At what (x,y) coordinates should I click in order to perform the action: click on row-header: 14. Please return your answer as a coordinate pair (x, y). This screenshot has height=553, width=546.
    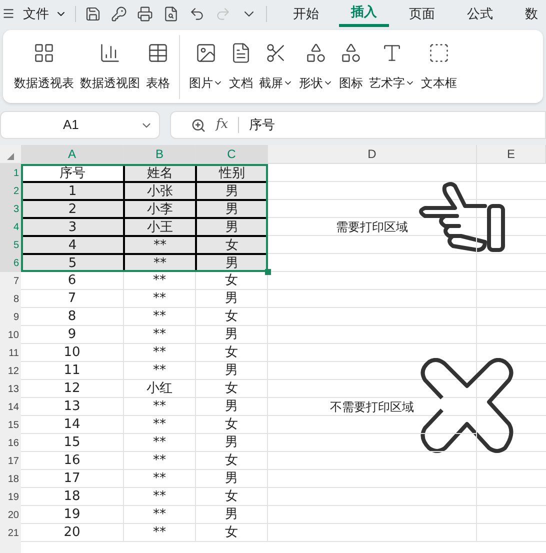
    Looking at the image, I should click on (10, 407).